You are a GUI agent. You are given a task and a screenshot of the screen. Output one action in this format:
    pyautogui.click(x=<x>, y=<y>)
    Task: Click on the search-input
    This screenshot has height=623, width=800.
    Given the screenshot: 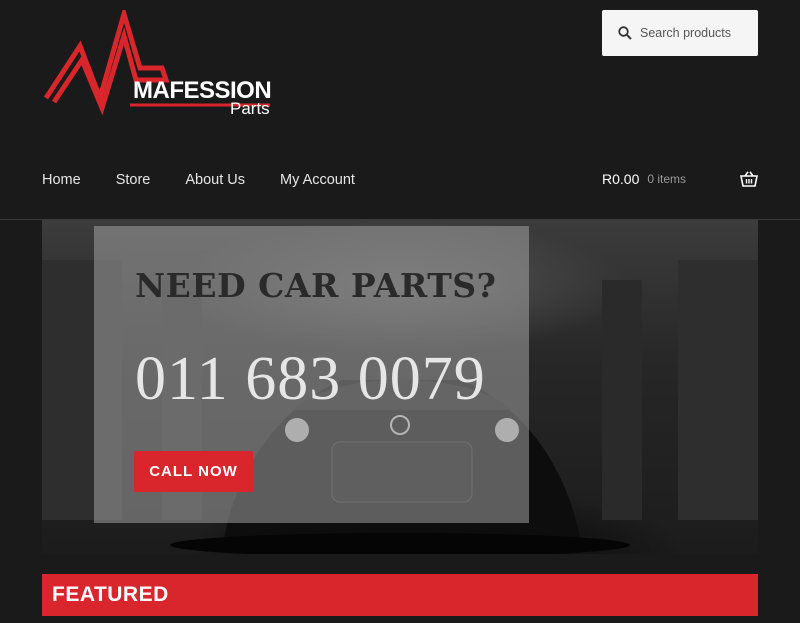 What is the action you would take?
    pyautogui.click(x=695, y=33)
    